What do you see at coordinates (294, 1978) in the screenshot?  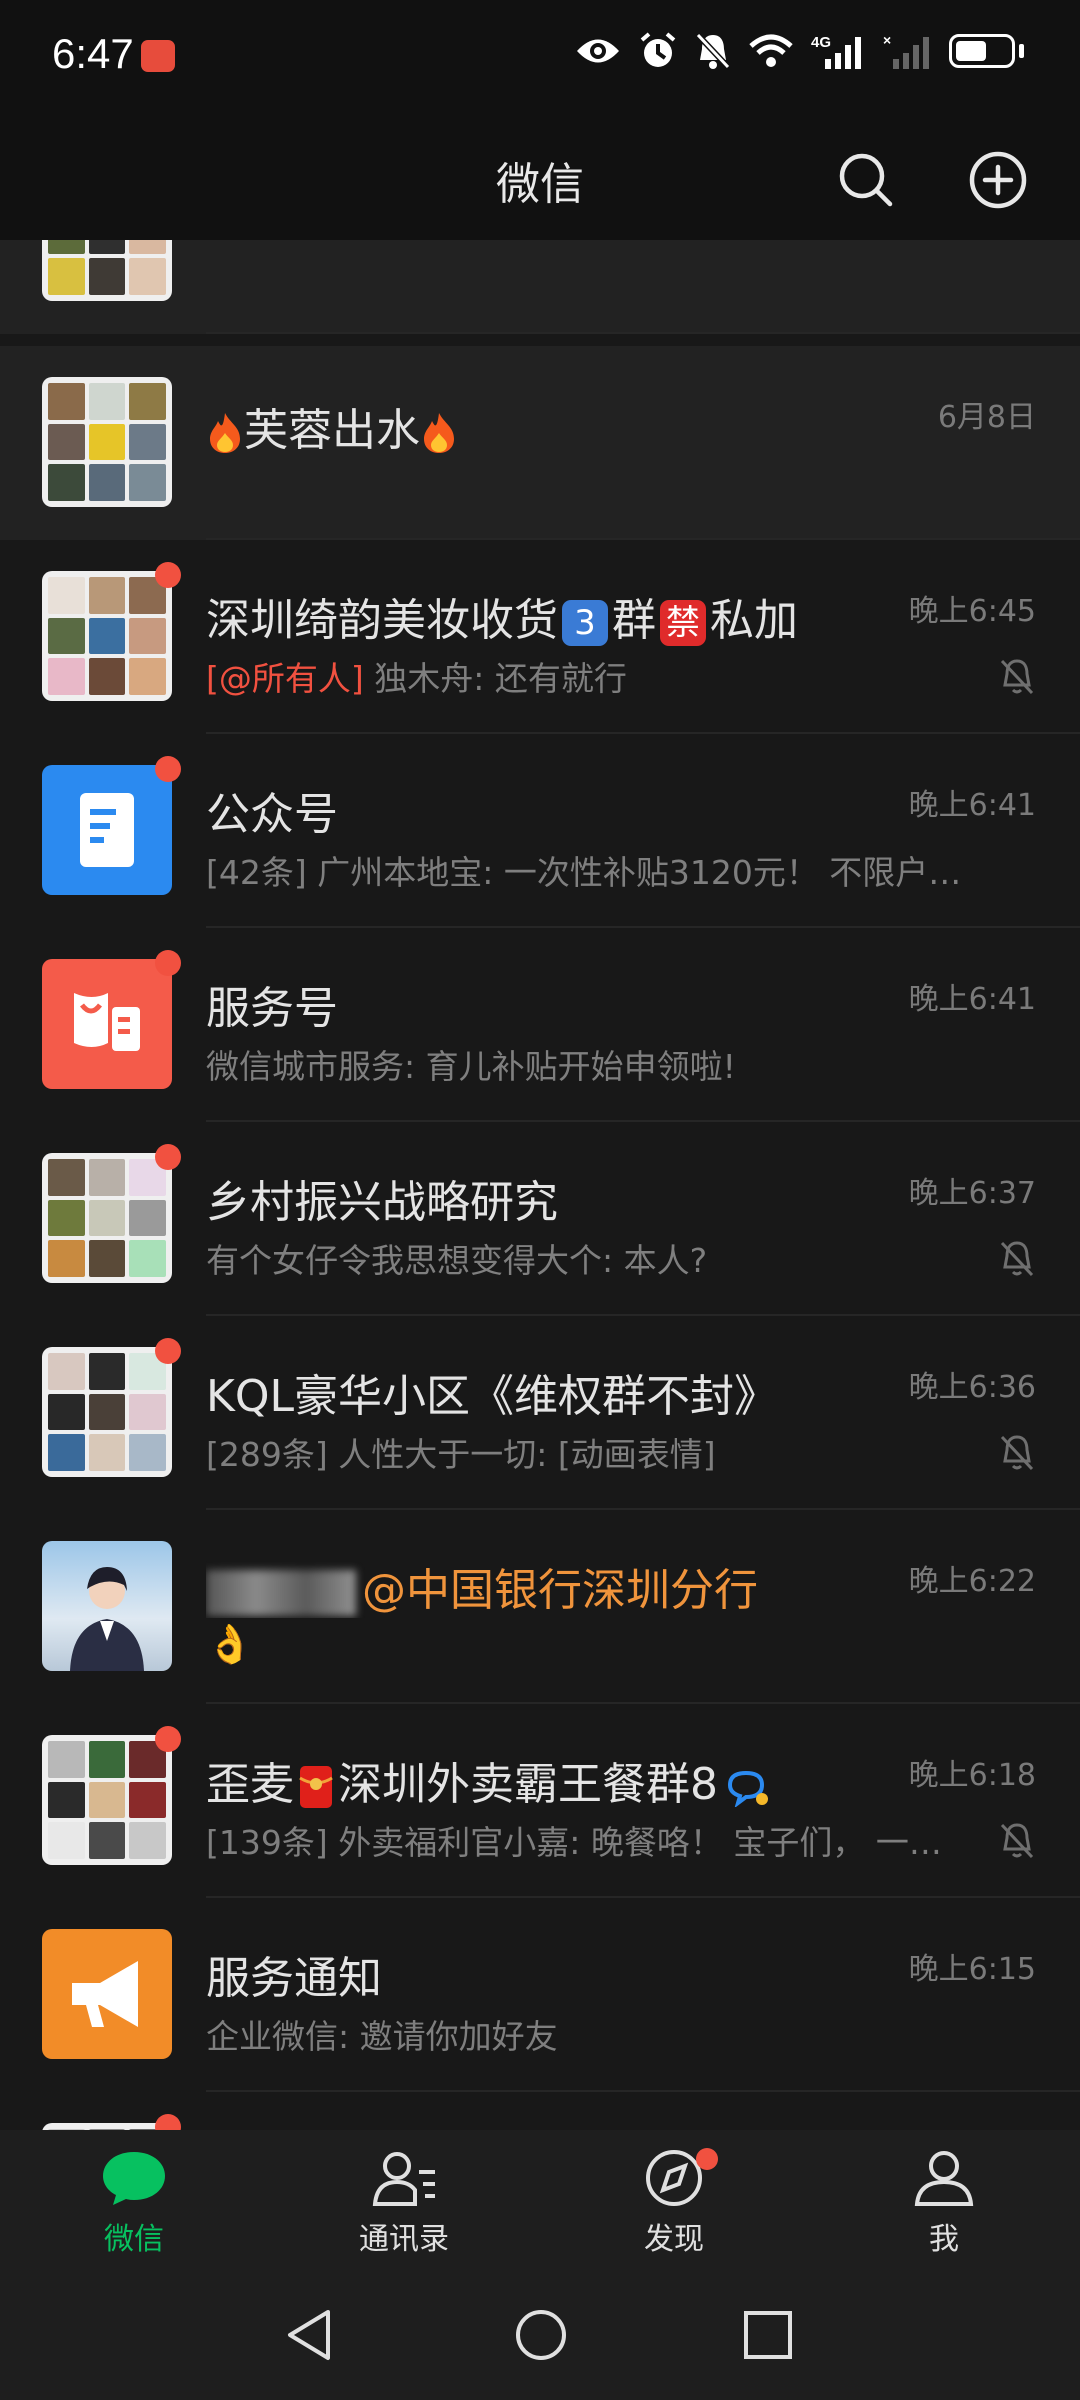 I see `chat-name: 服务通知` at bounding box center [294, 1978].